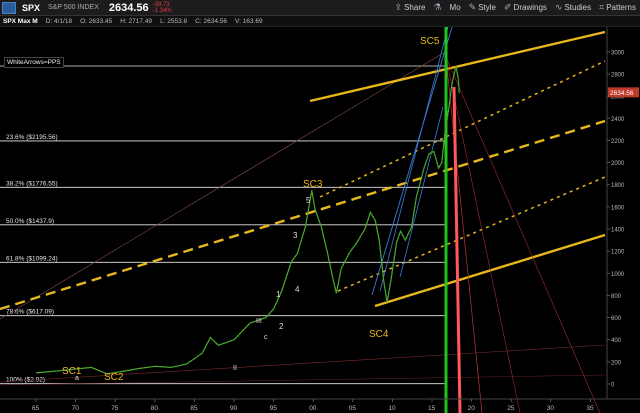 The height and width of the screenshot is (413, 640). What do you see at coordinates (114, 377) in the screenshot?
I see `wave-annotation: SC2` at bounding box center [114, 377].